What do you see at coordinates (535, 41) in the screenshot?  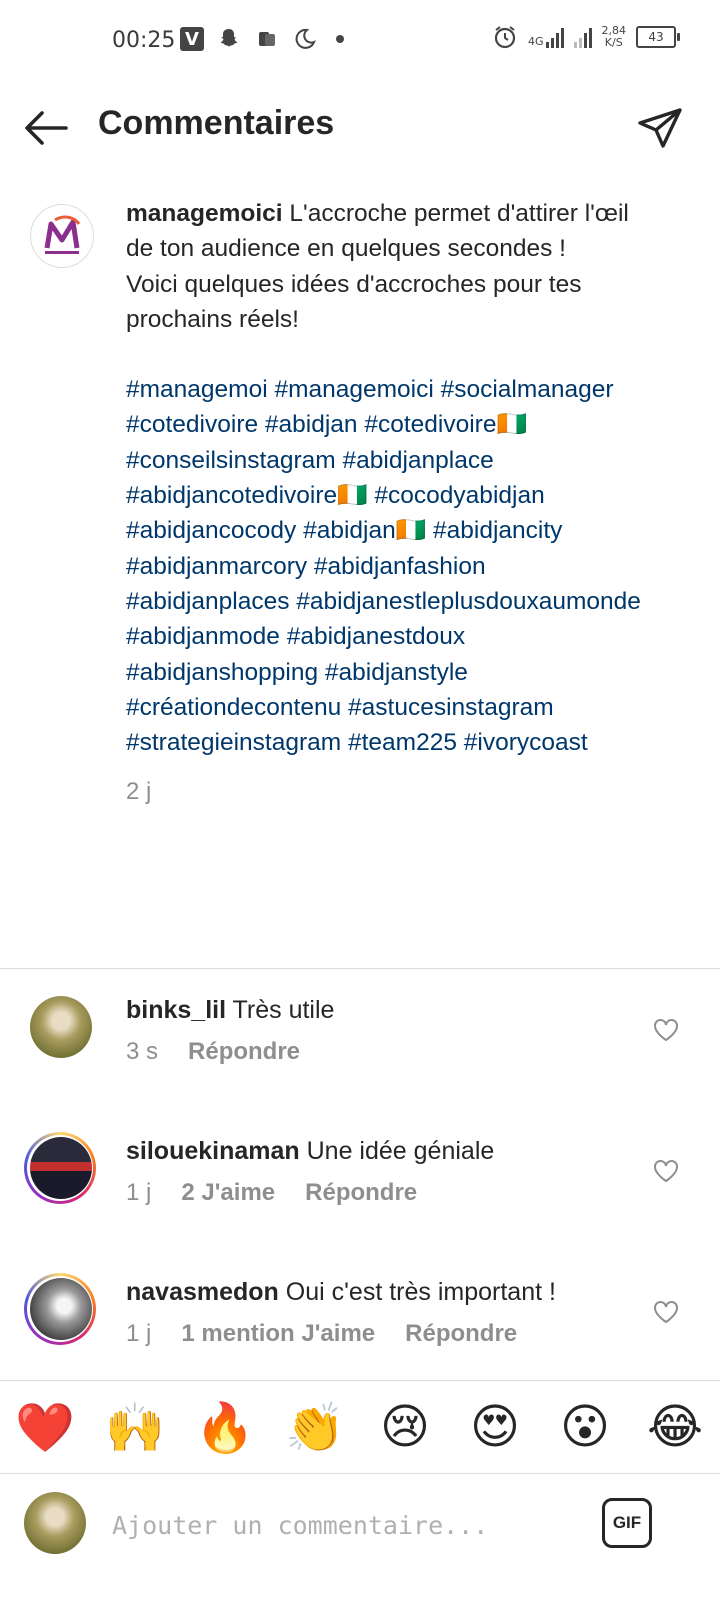 I see `network-type: 4G` at bounding box center [535, 41].